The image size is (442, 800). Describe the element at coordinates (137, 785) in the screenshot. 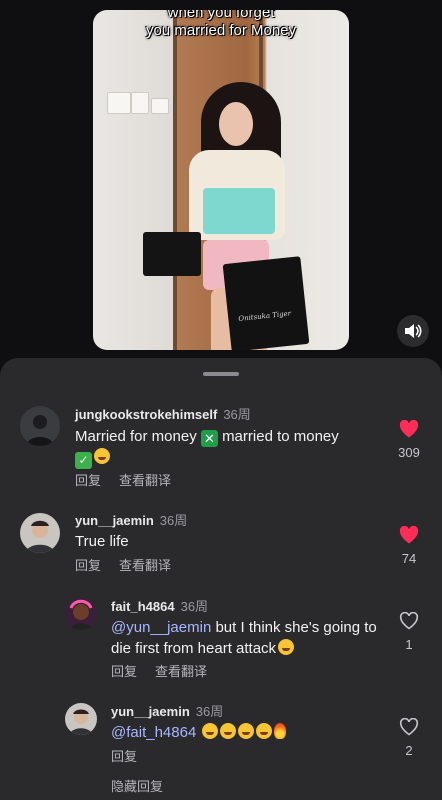

I see `hide-replies-button: 隐藏回复` at that location.